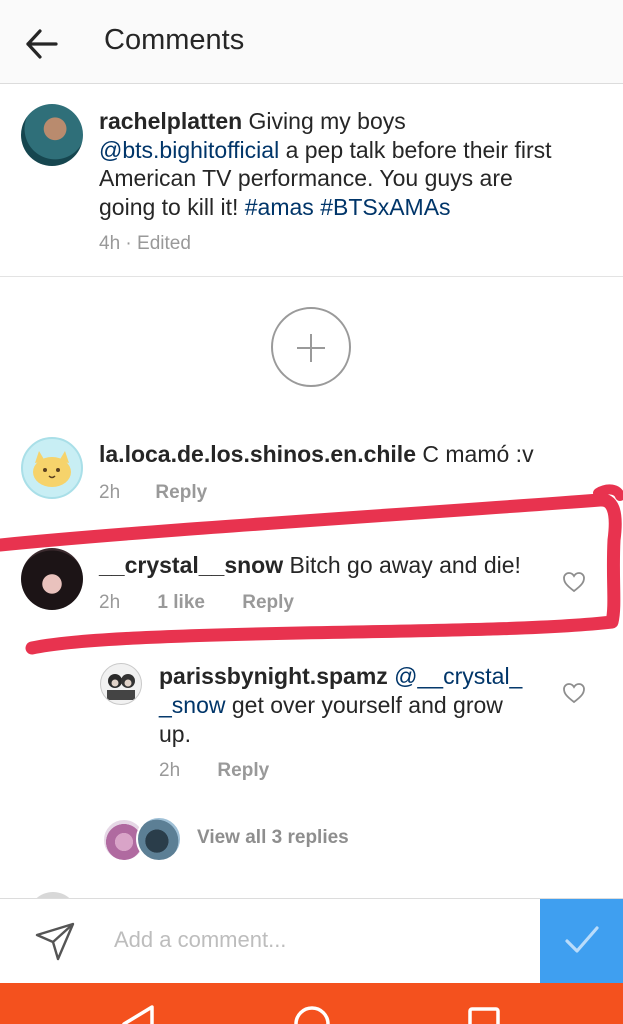  What do you see at coordinates (214, 771) in the screenshot?
I see `reply-meta: 2h Reply` at bounding box center [214, 771].